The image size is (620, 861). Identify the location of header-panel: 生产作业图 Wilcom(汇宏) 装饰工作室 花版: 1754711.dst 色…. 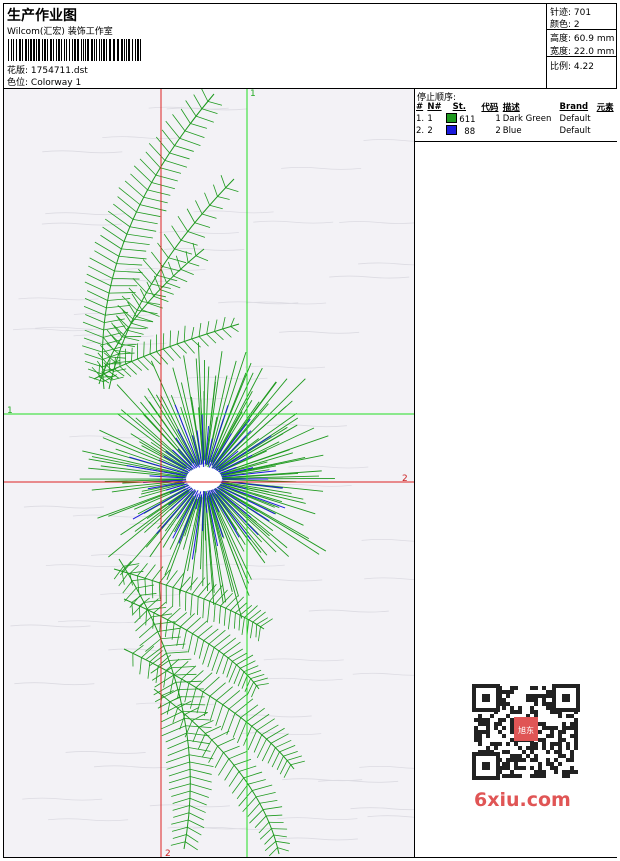
(275, 46).